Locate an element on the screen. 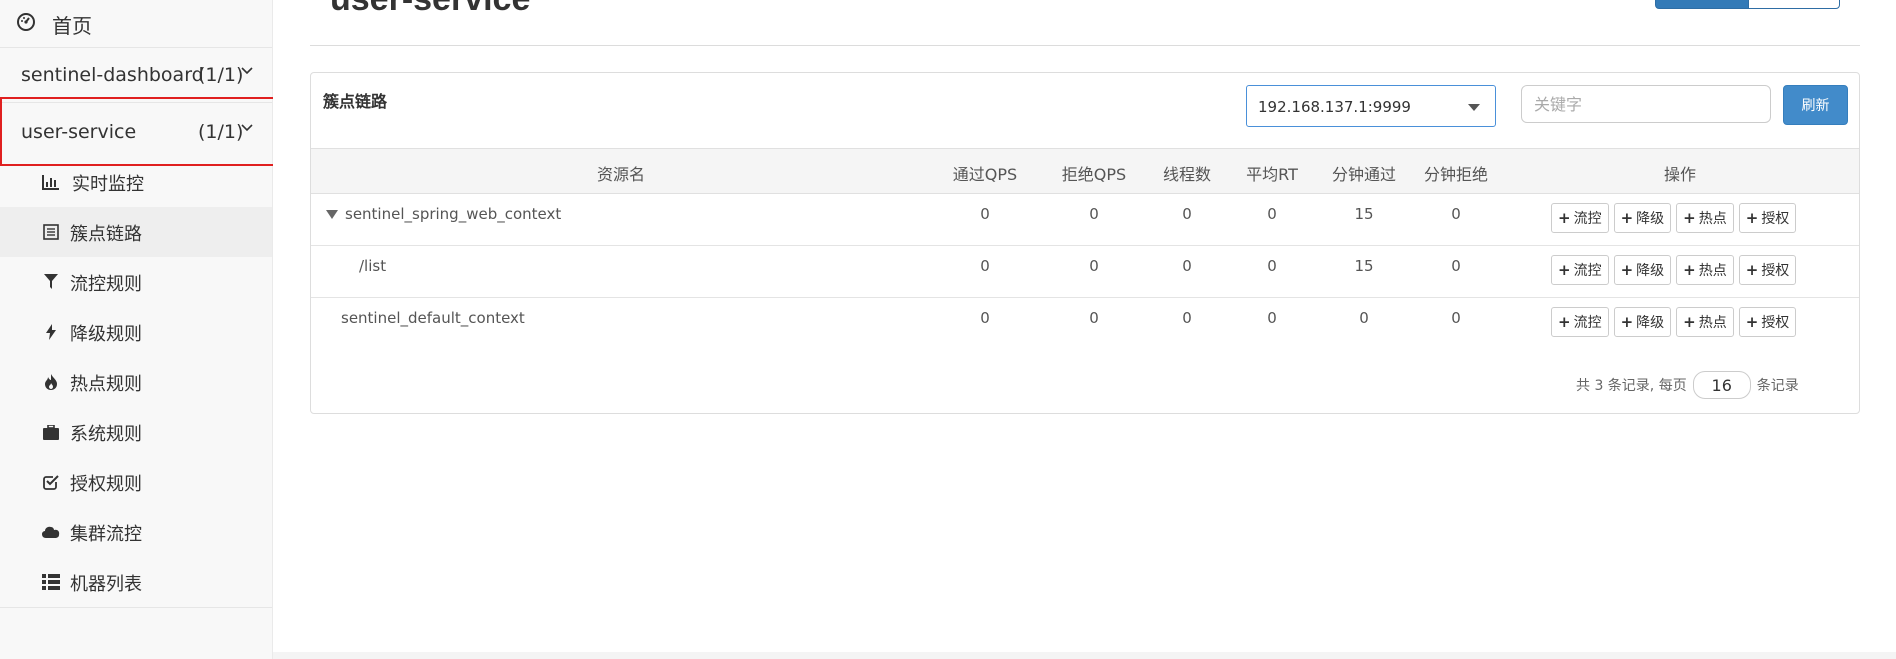 Image resolution: width=1896 pixels, height=659 pixels. col-header-avg-rt: 平均RT is located at coordinates (1272, 174).